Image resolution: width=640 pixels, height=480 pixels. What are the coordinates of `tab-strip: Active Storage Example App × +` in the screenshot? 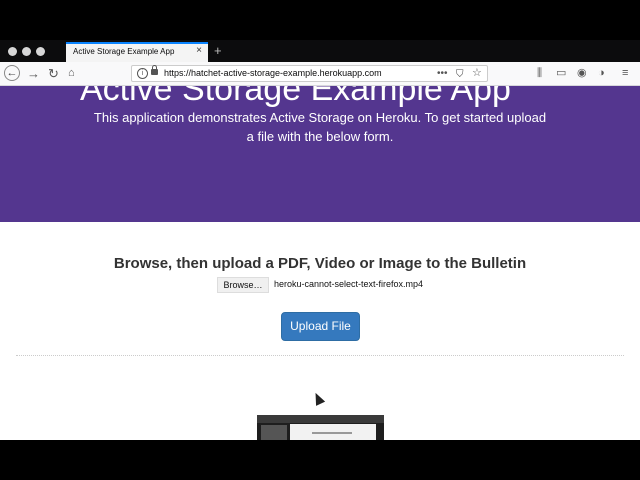 It's located at (320, 51).